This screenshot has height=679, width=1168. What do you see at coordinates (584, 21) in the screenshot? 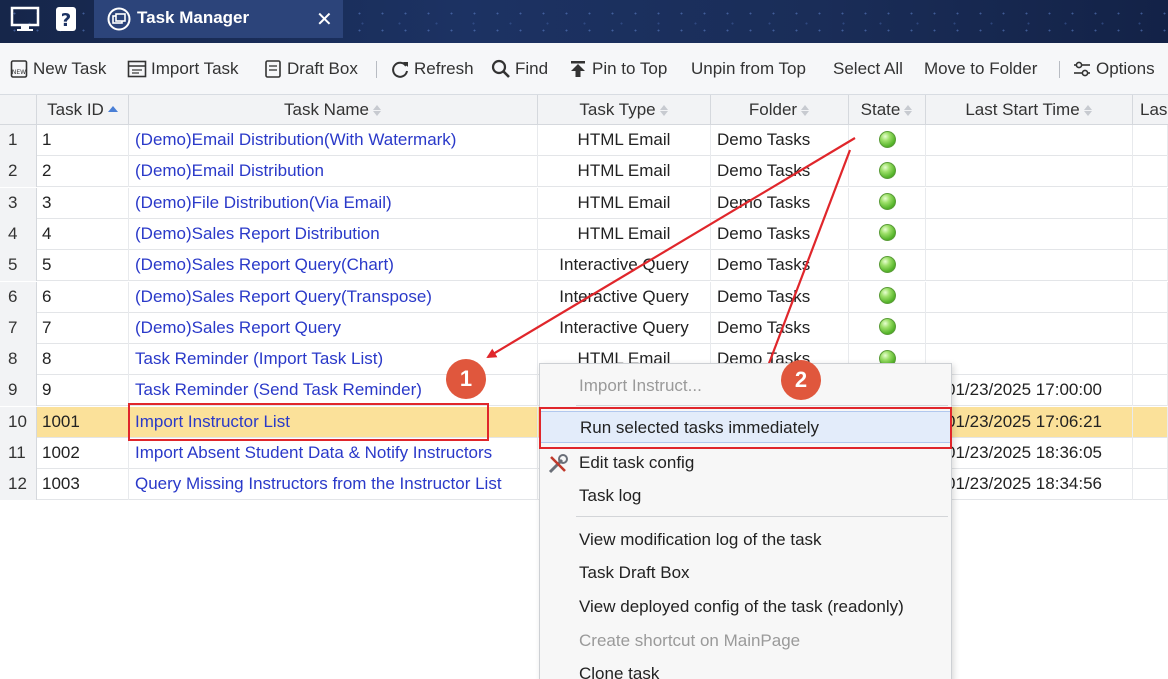
I see `title-bar: ? Task Manager ✕` at bounding box center [584, 21].